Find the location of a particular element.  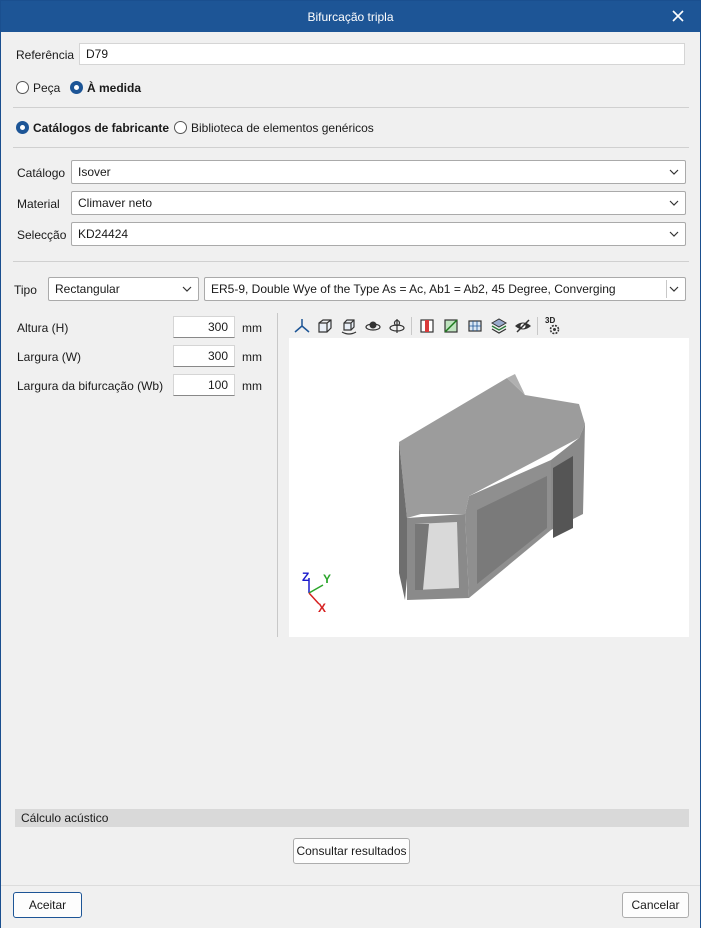

material-value: Climaver neto is located at coordinates (115, 203).